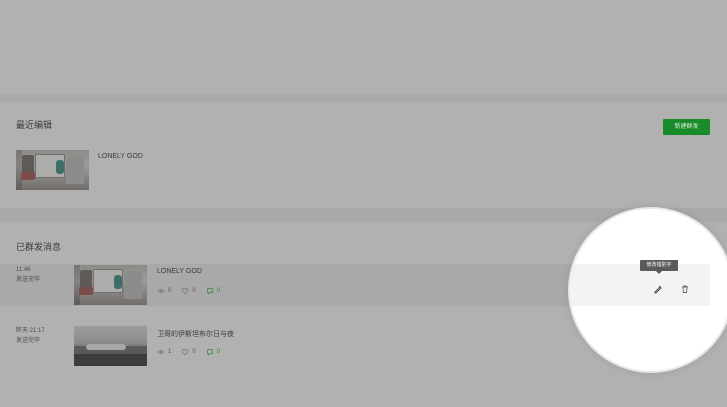 This screenshot has height=407, width=727. What do you see at coordinates (686, 127) in the screenshot?
I see `new-mass-message-button: 新建群发` at bounding box center [686, 127].